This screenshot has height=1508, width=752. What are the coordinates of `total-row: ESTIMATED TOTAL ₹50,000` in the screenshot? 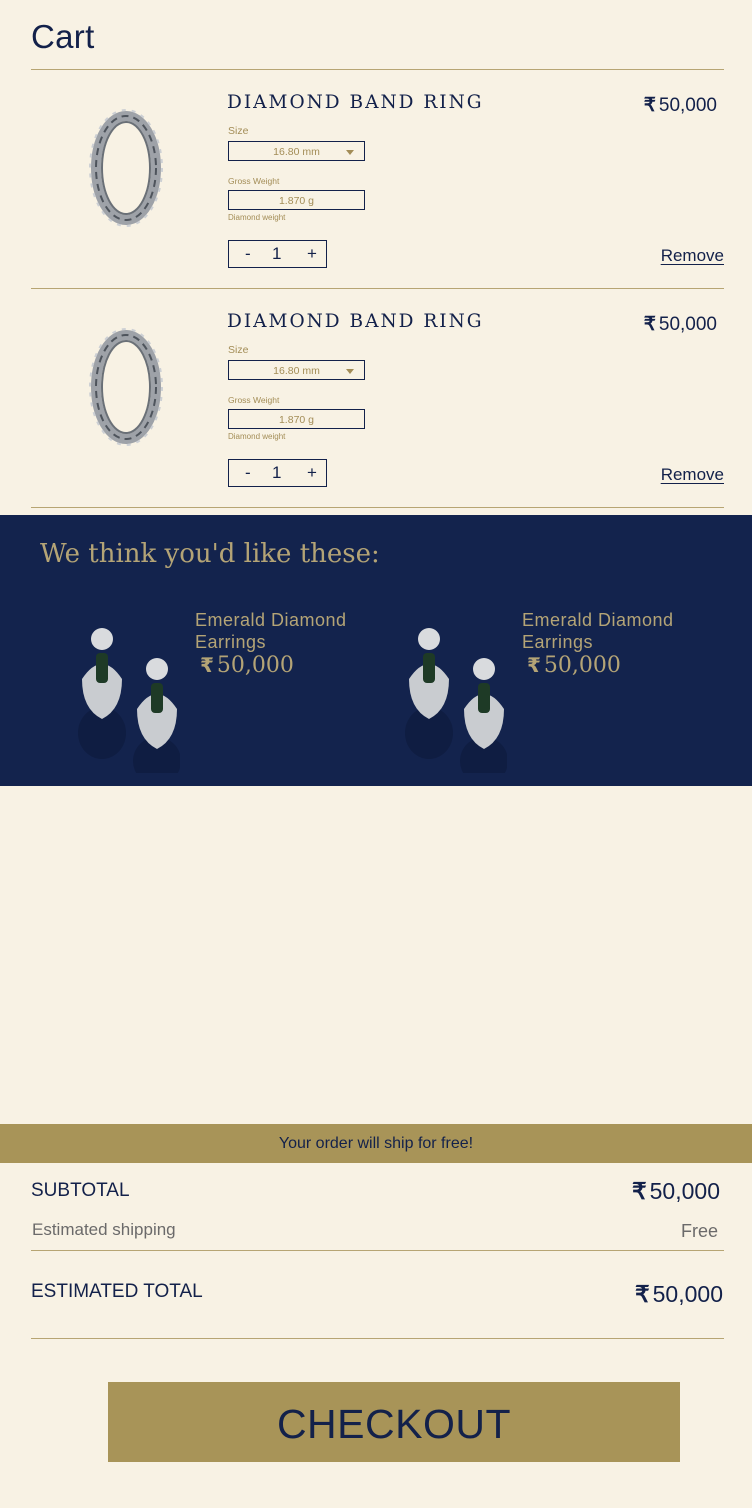 It's located at (377, 1295).